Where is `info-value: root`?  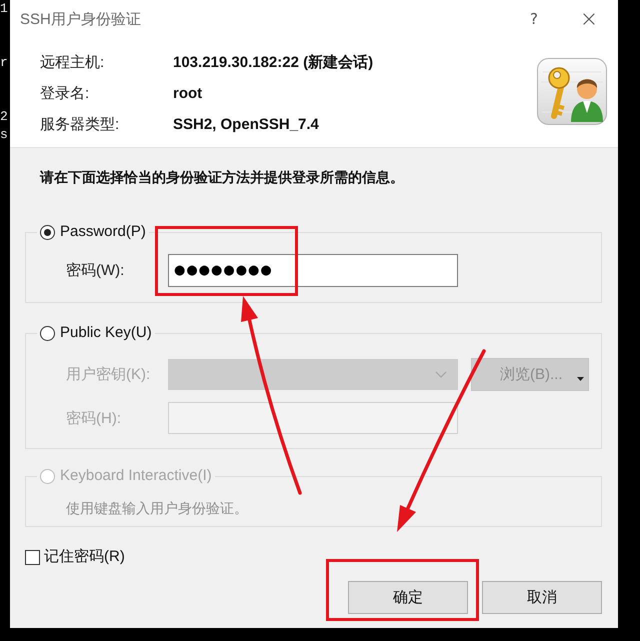 info-value: root is located at coordinates (188, 93).